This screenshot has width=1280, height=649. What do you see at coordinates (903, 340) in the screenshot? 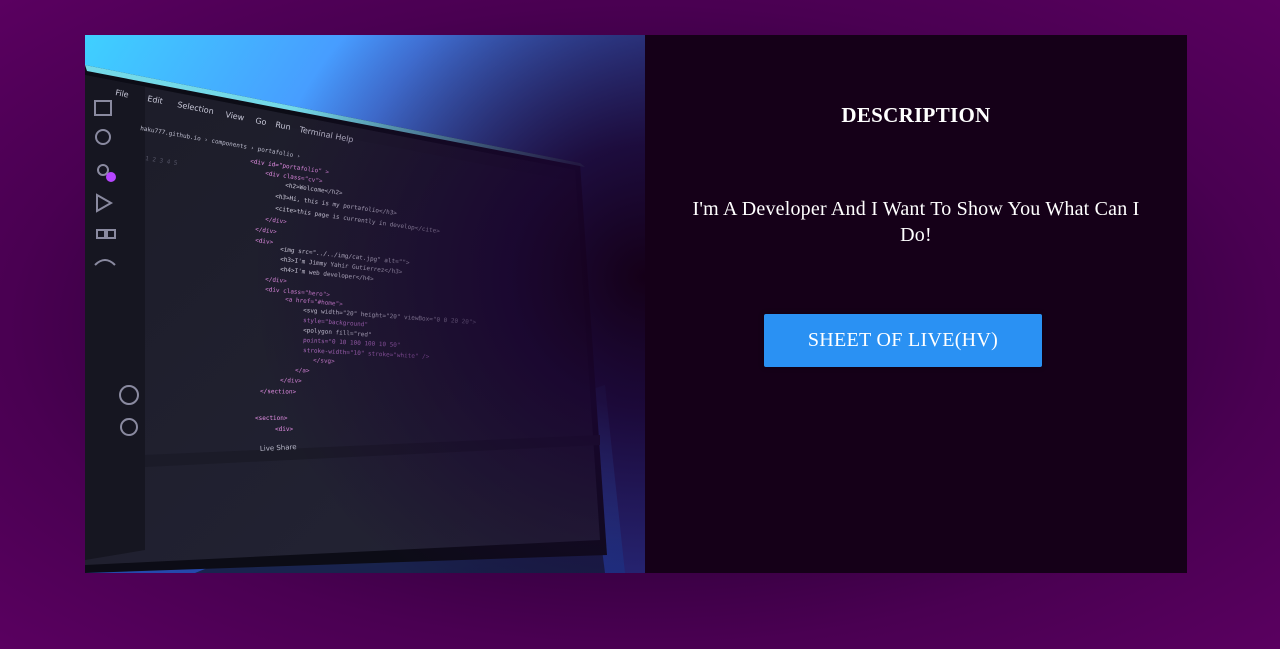
I see `sheet-of-live-button: SHEET OF LIVE(HV)` at bounding box center [903, 340].